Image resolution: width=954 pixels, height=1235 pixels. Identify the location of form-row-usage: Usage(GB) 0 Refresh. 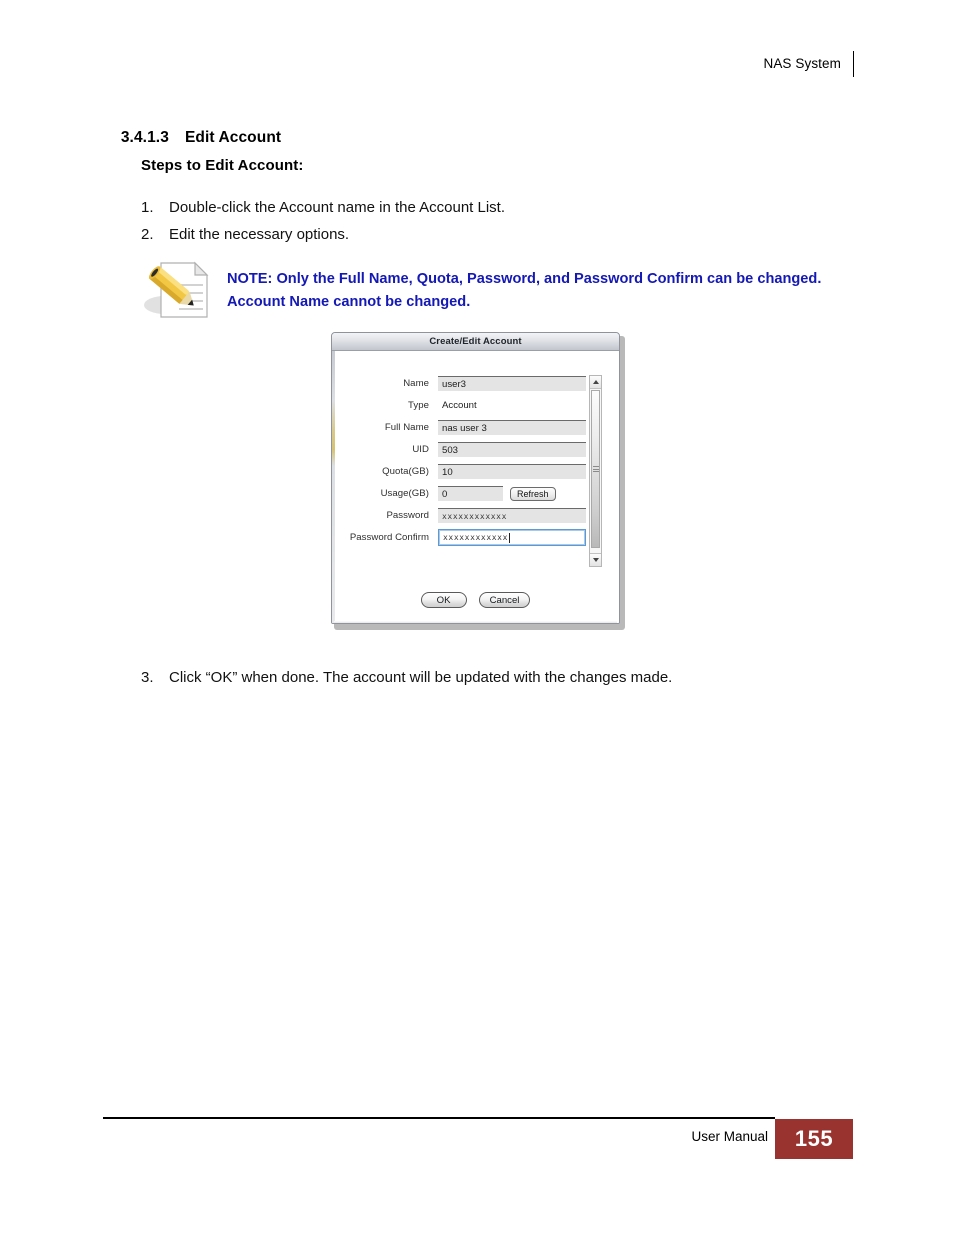
(466, 494).